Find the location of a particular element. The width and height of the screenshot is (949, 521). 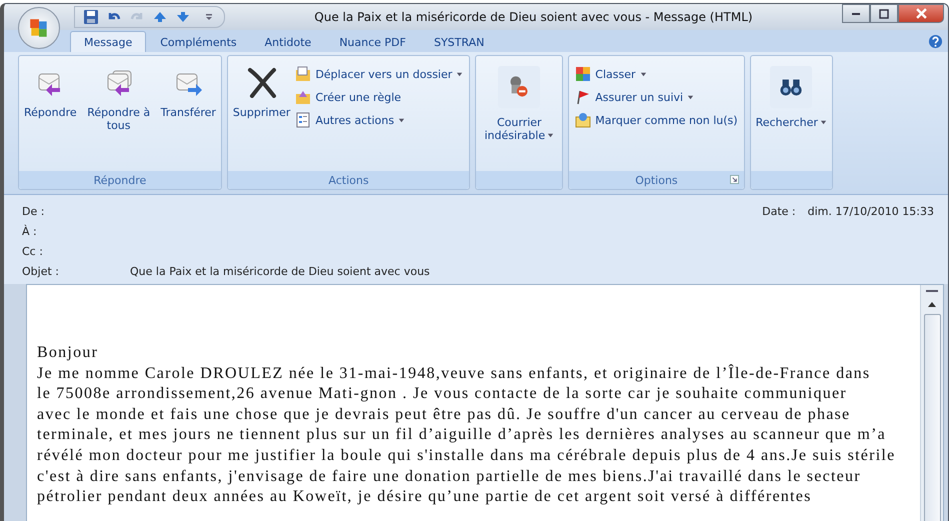

minimize-icon is located at coordinates (856, 13).